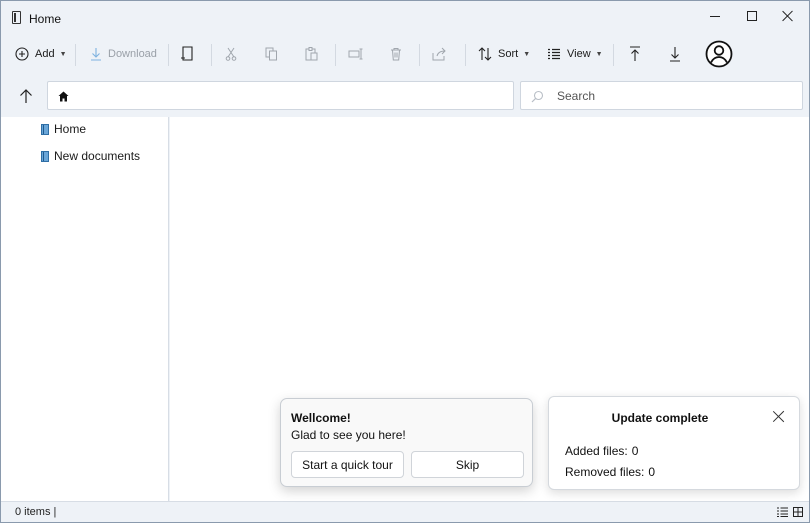 The height and width of the screenshot is (523, 810). Describe the element at coordinates (672, 96) in the screenshot. I see `search-input` at that location.